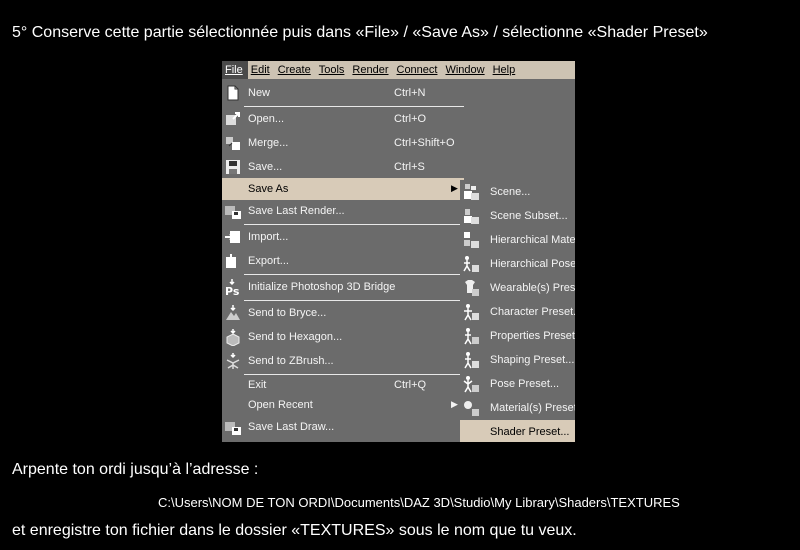 The width and height of the screenshot is (800, 550). I want to click on merge-icon, so click(233, 143).